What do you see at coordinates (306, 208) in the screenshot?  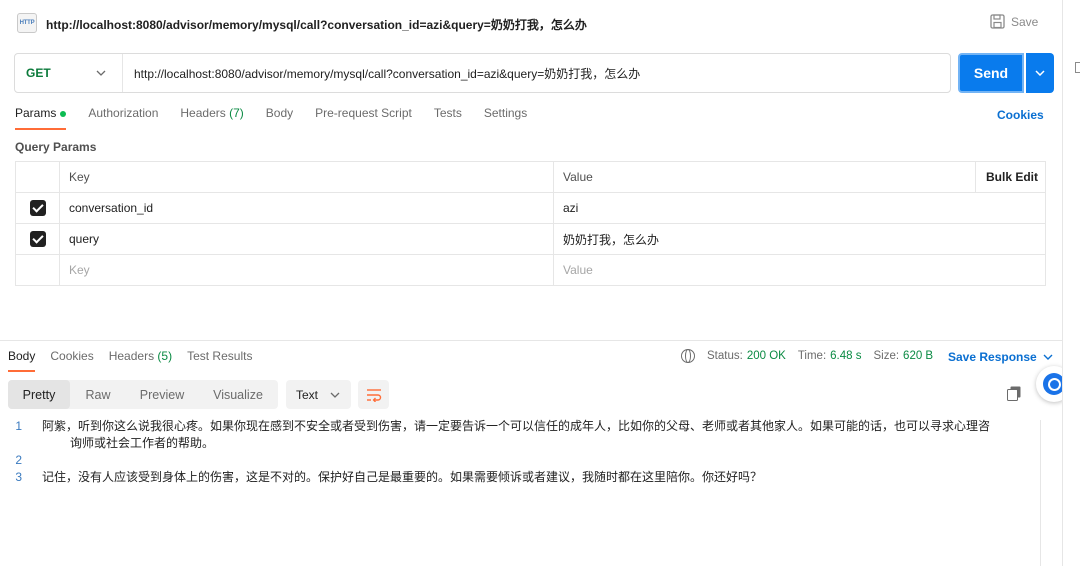 I see `param-key-cell: conversation_id` at bounding box center [306, 208].